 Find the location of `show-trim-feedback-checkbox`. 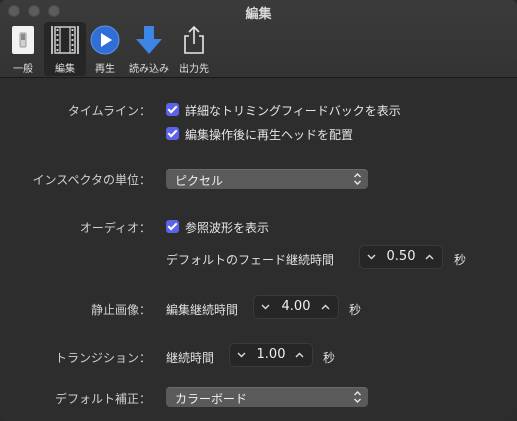

show-trim-feedback-checkbox is located at coordinates (172, 109).